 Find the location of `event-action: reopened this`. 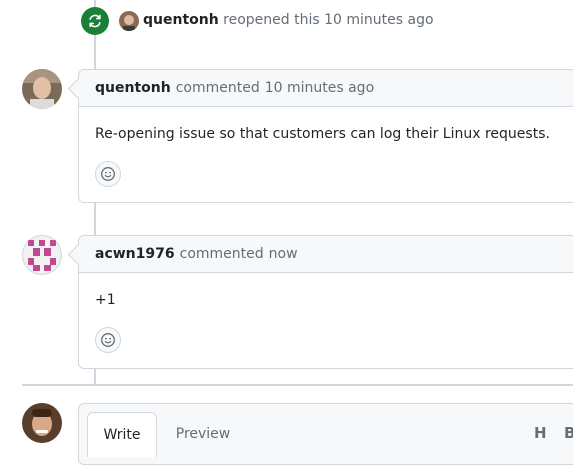

event-action: reopened this is located at coordinates (271, 20).